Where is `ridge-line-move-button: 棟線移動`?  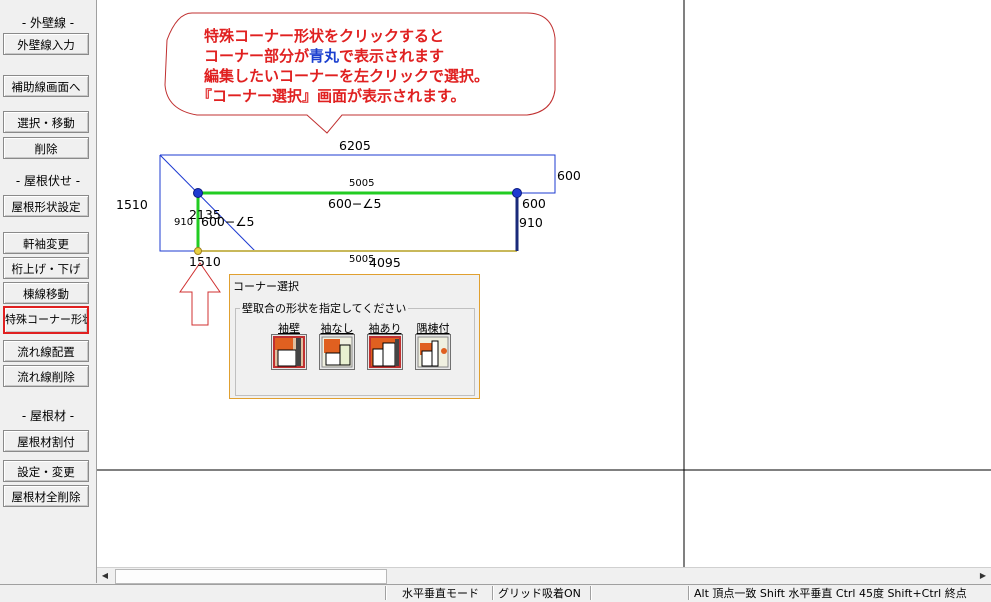
ridge-line-move-button: 棟線移動 is located at coordinates (46, 293).